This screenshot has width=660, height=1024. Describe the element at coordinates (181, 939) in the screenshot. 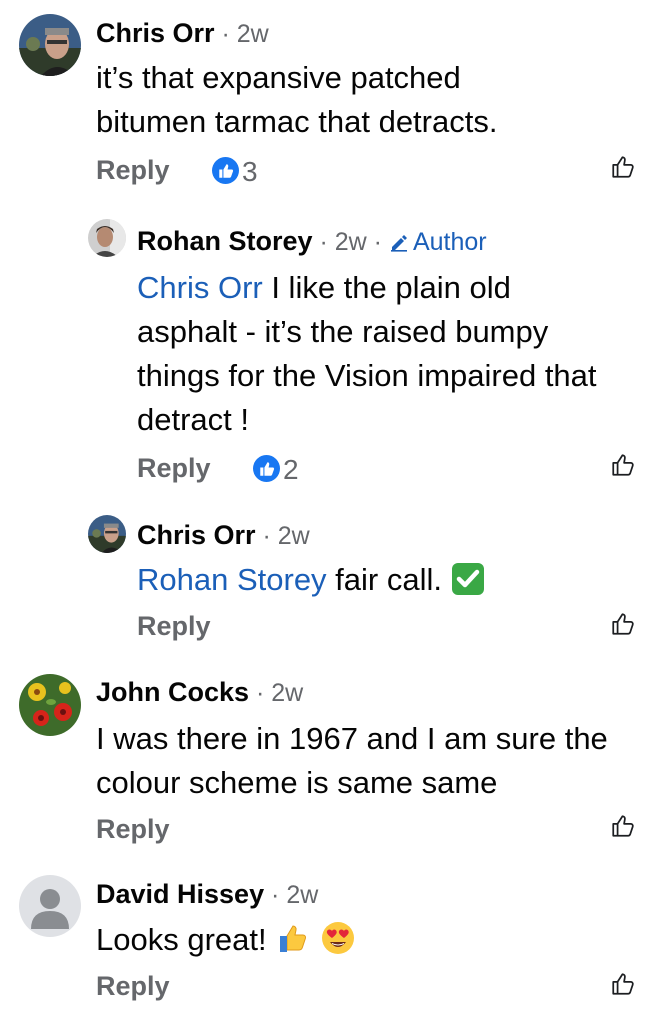

I see `comment-text: Looks great!` at that location.